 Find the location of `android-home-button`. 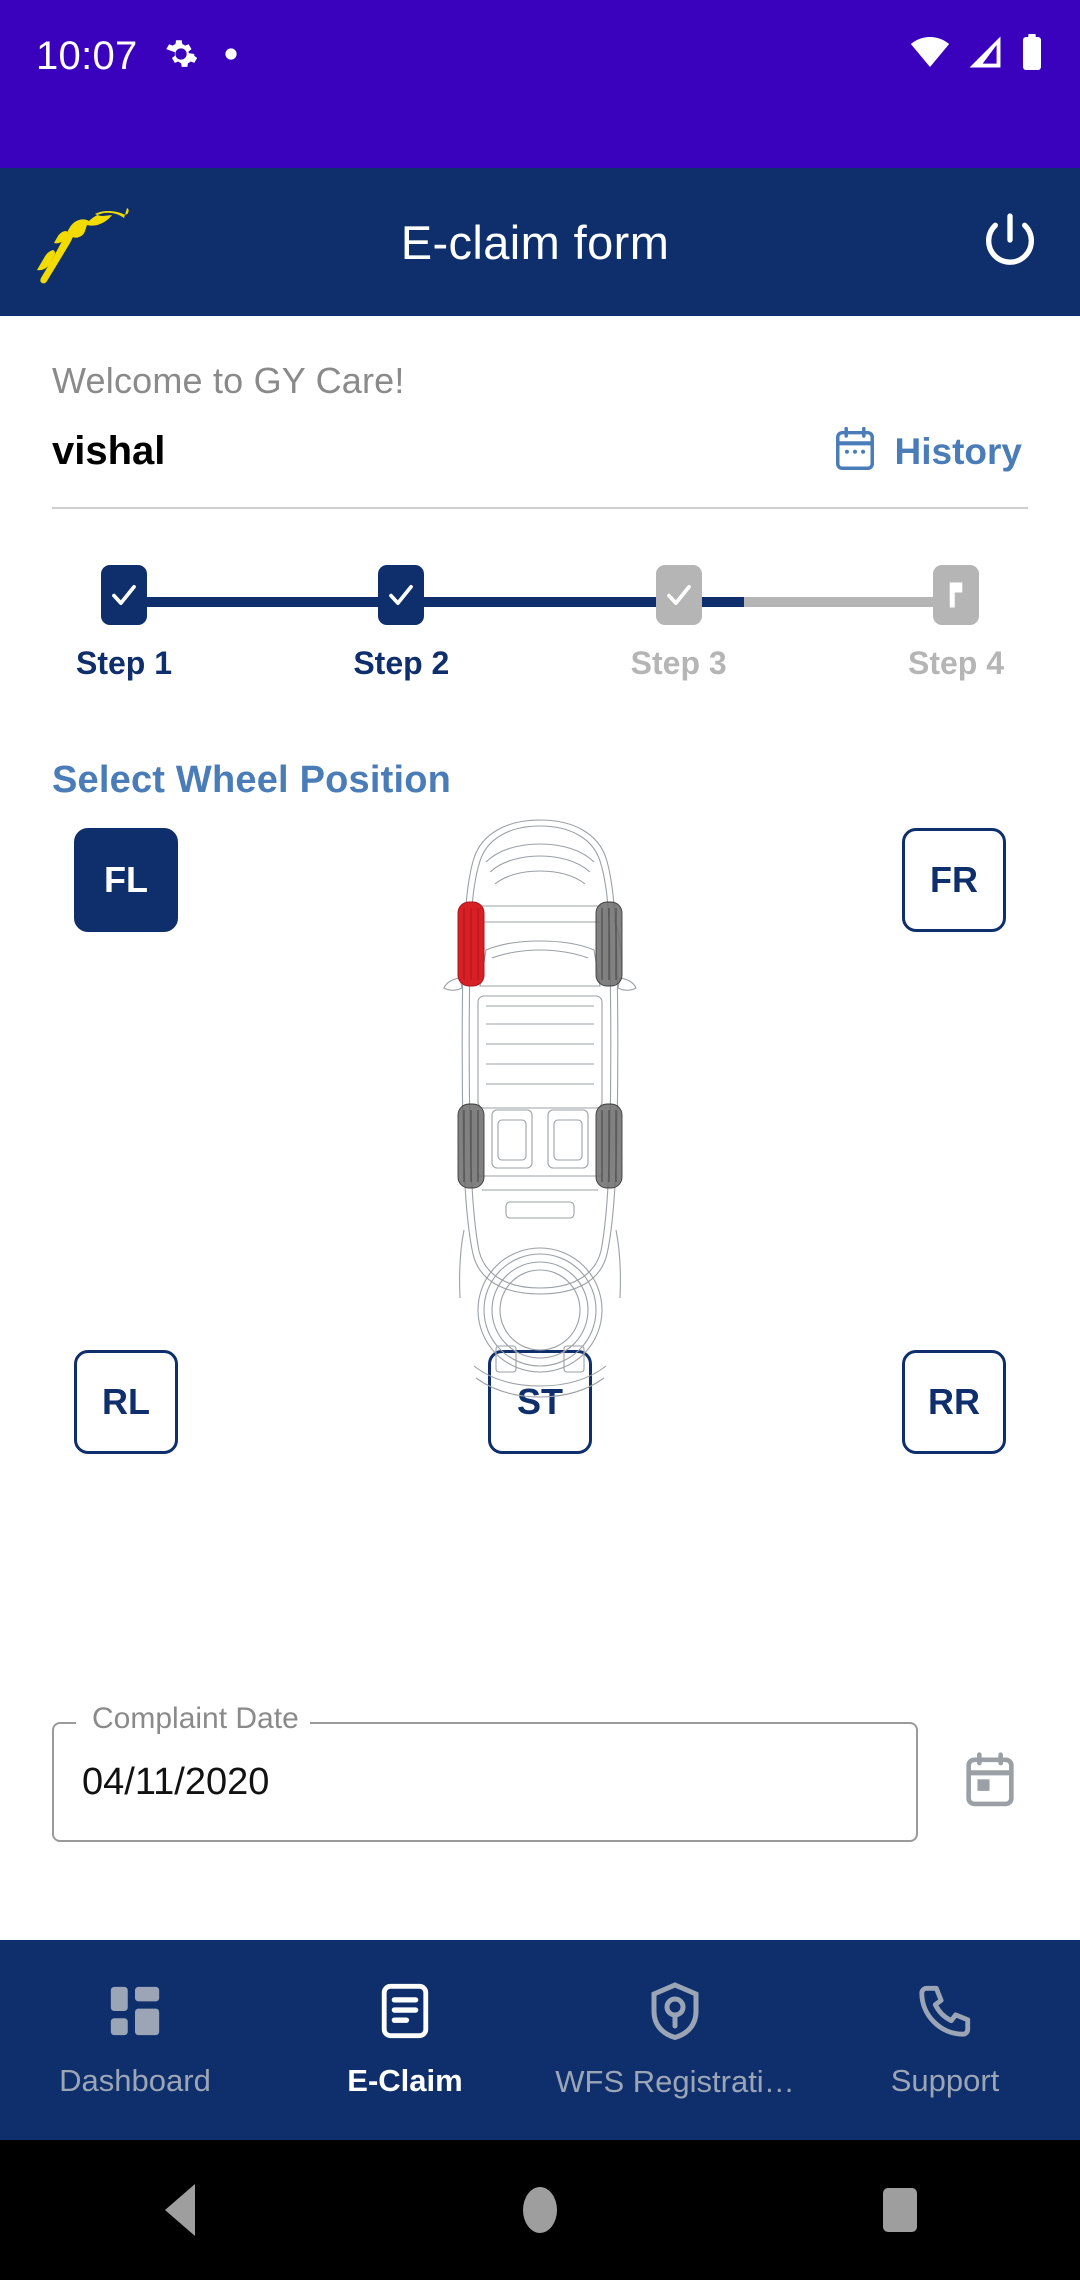

android-home-button is located at coordinates (540, 2210).